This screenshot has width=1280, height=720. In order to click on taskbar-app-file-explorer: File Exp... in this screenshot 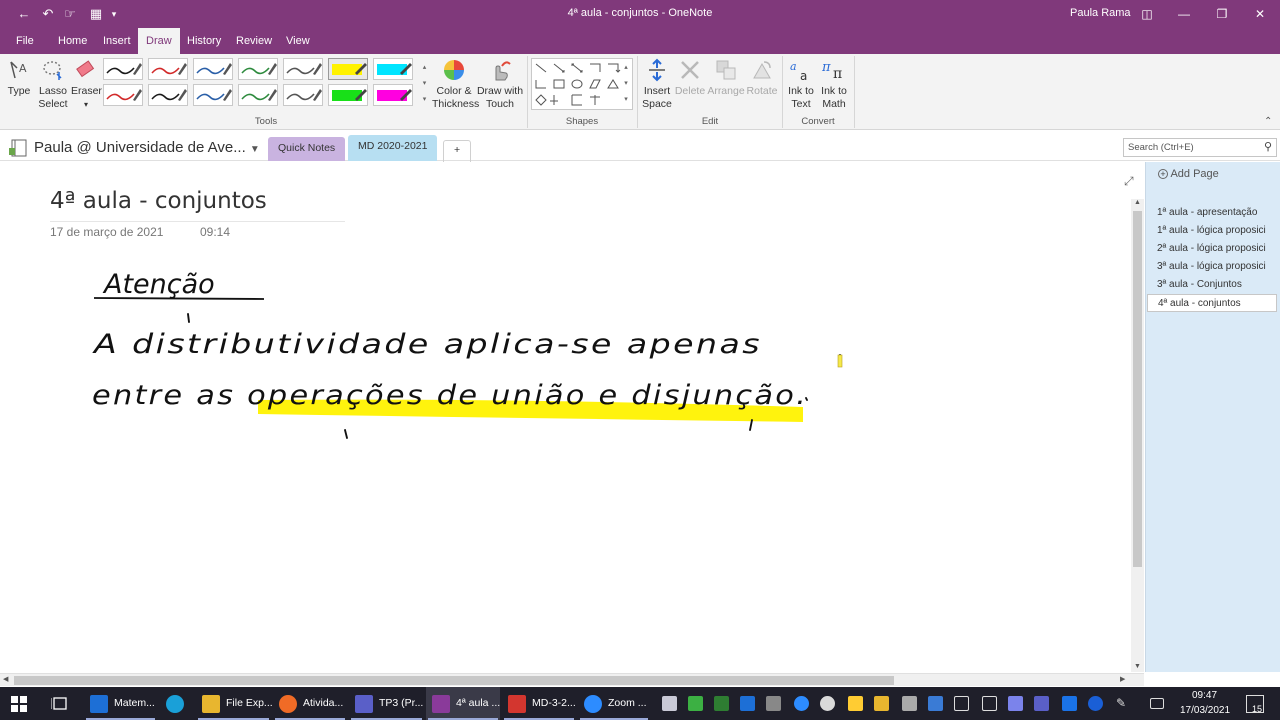, I will do `click(234, 703)`.